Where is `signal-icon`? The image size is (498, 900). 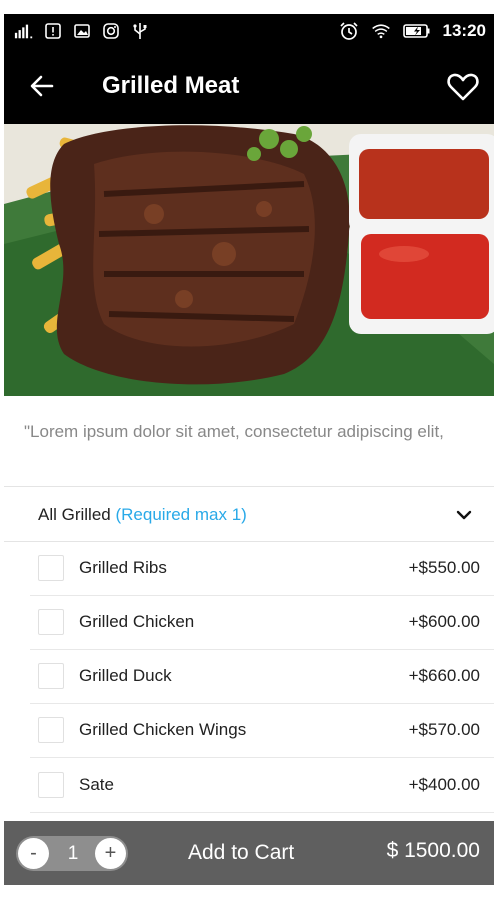 signal-icon is located at coordinates (24, 31).